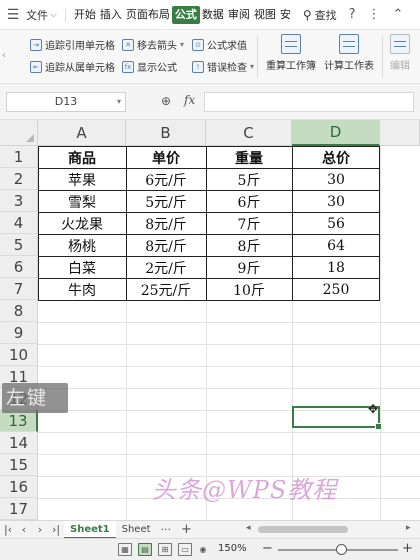 This screenshot has height=560, width=420. I want to click on row-header: 4, so click(19, 223).